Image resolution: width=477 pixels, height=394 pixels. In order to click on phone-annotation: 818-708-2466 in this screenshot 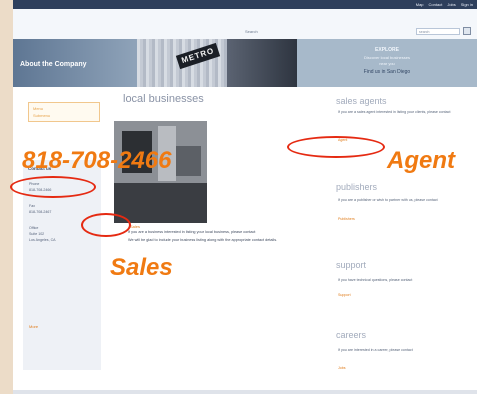, I will do `click(97, 160)`.